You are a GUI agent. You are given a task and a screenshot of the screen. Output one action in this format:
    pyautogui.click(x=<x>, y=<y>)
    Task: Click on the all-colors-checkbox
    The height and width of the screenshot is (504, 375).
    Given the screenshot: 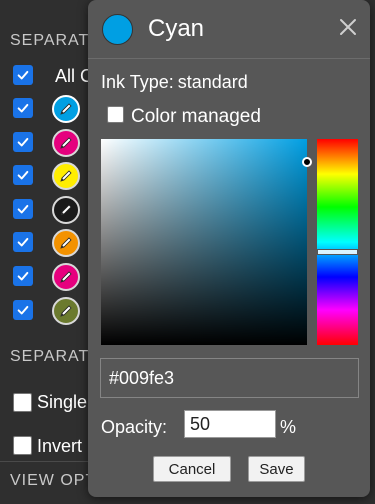 What is the action you would take?
    pyautogui.click(x=23, y=75)
    